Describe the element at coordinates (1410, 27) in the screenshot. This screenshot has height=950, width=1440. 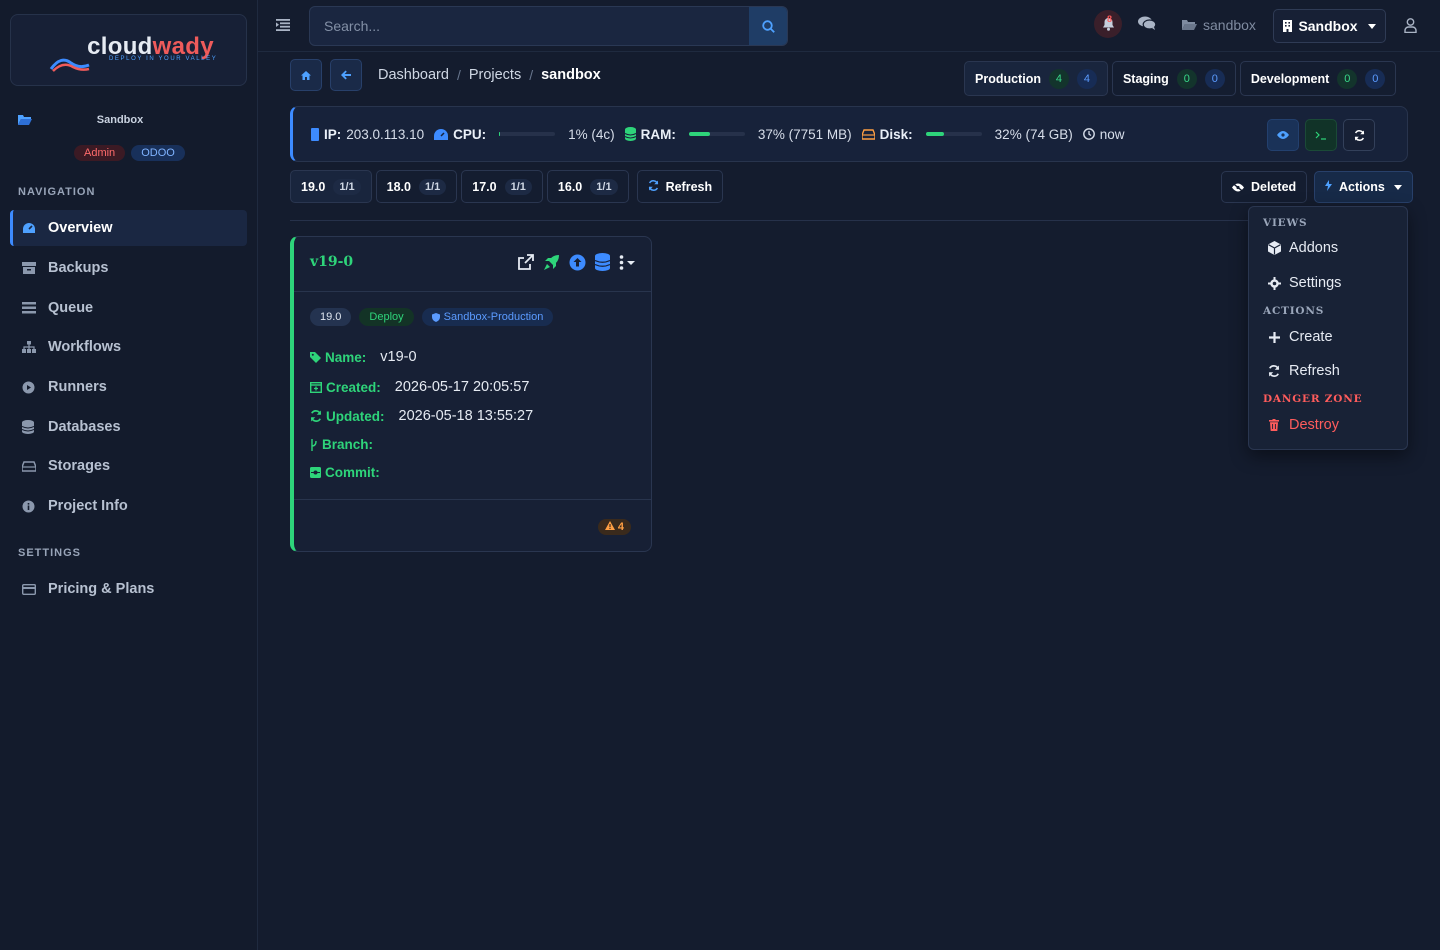
I see `user-icon` at that location.